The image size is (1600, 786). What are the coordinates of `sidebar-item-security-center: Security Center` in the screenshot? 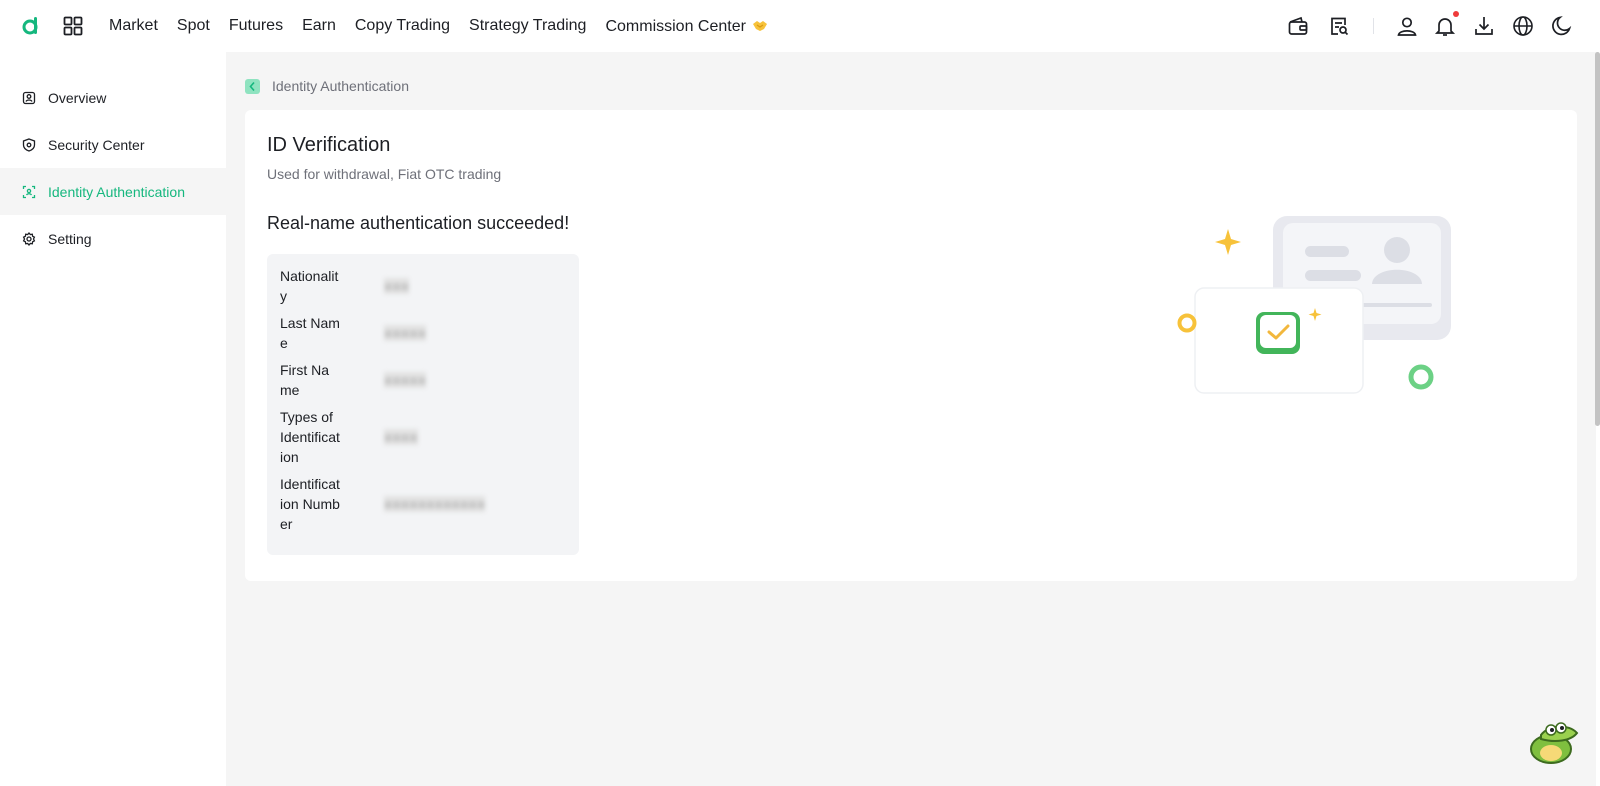 It's located at (113, 144).